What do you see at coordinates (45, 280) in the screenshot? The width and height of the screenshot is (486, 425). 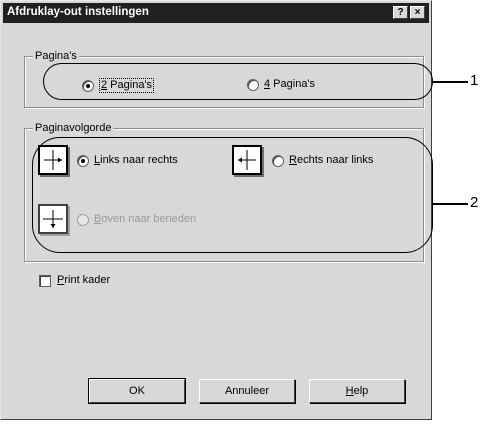 I see `print-frames-checkbox` at bounding box center [45, 280].